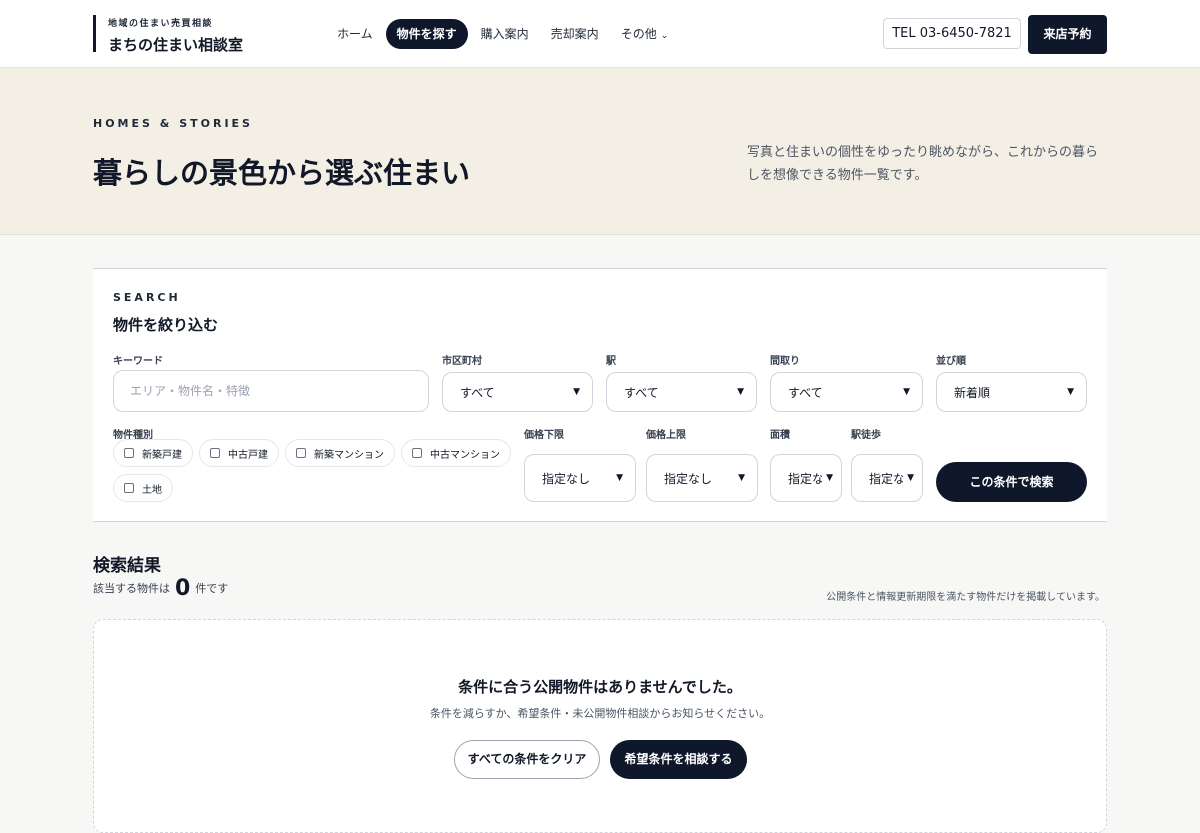 This screenshot has height=833, width=1200. I want to click on clear-conditions-button: すべての条件をクリア, so click(527, 759).